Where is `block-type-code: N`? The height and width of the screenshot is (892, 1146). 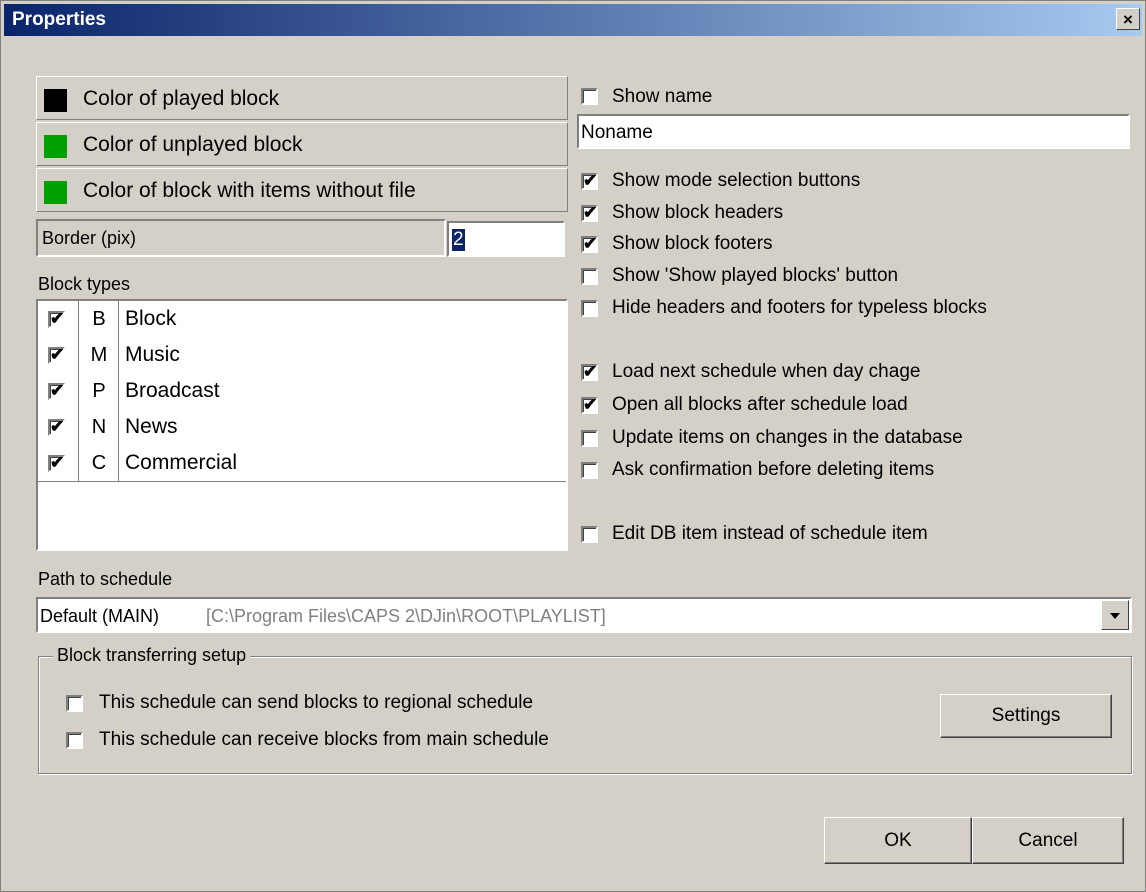 block-type-code: N is located at coordinates (98, 427).